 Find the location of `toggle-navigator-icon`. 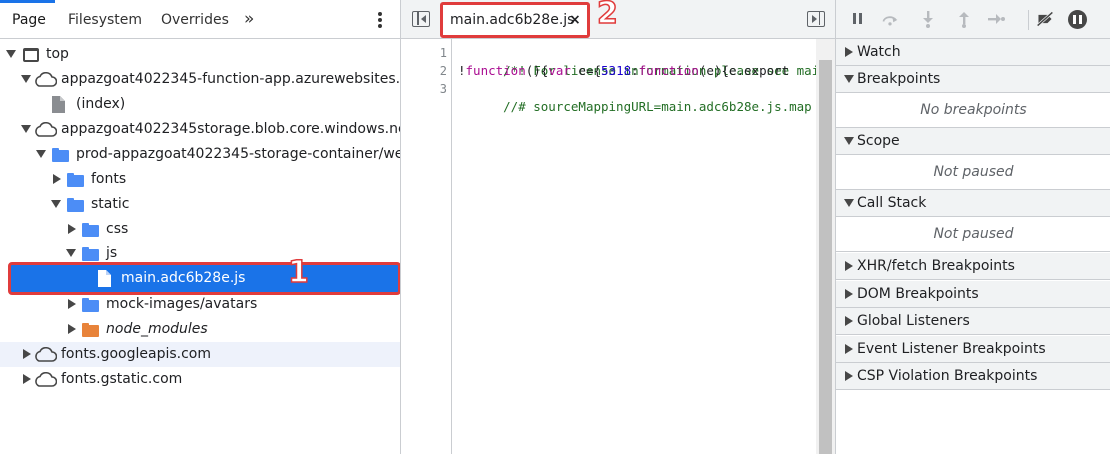

toggle-navigator-icon is located at coordinates (421, 19).